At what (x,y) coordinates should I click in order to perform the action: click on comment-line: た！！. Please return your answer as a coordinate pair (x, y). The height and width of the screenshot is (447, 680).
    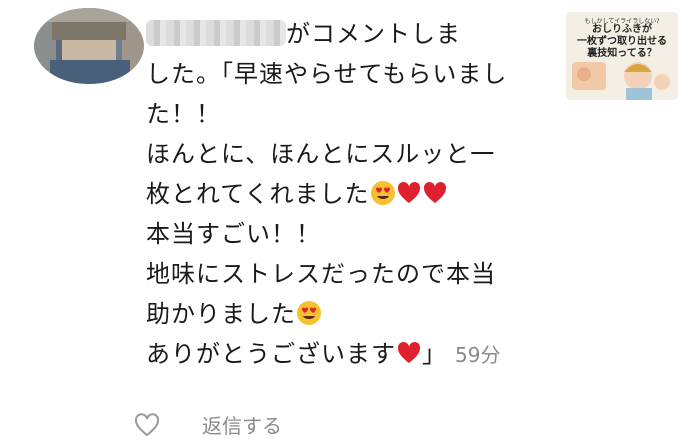
    Looking at the image, I should click on (183, 114).